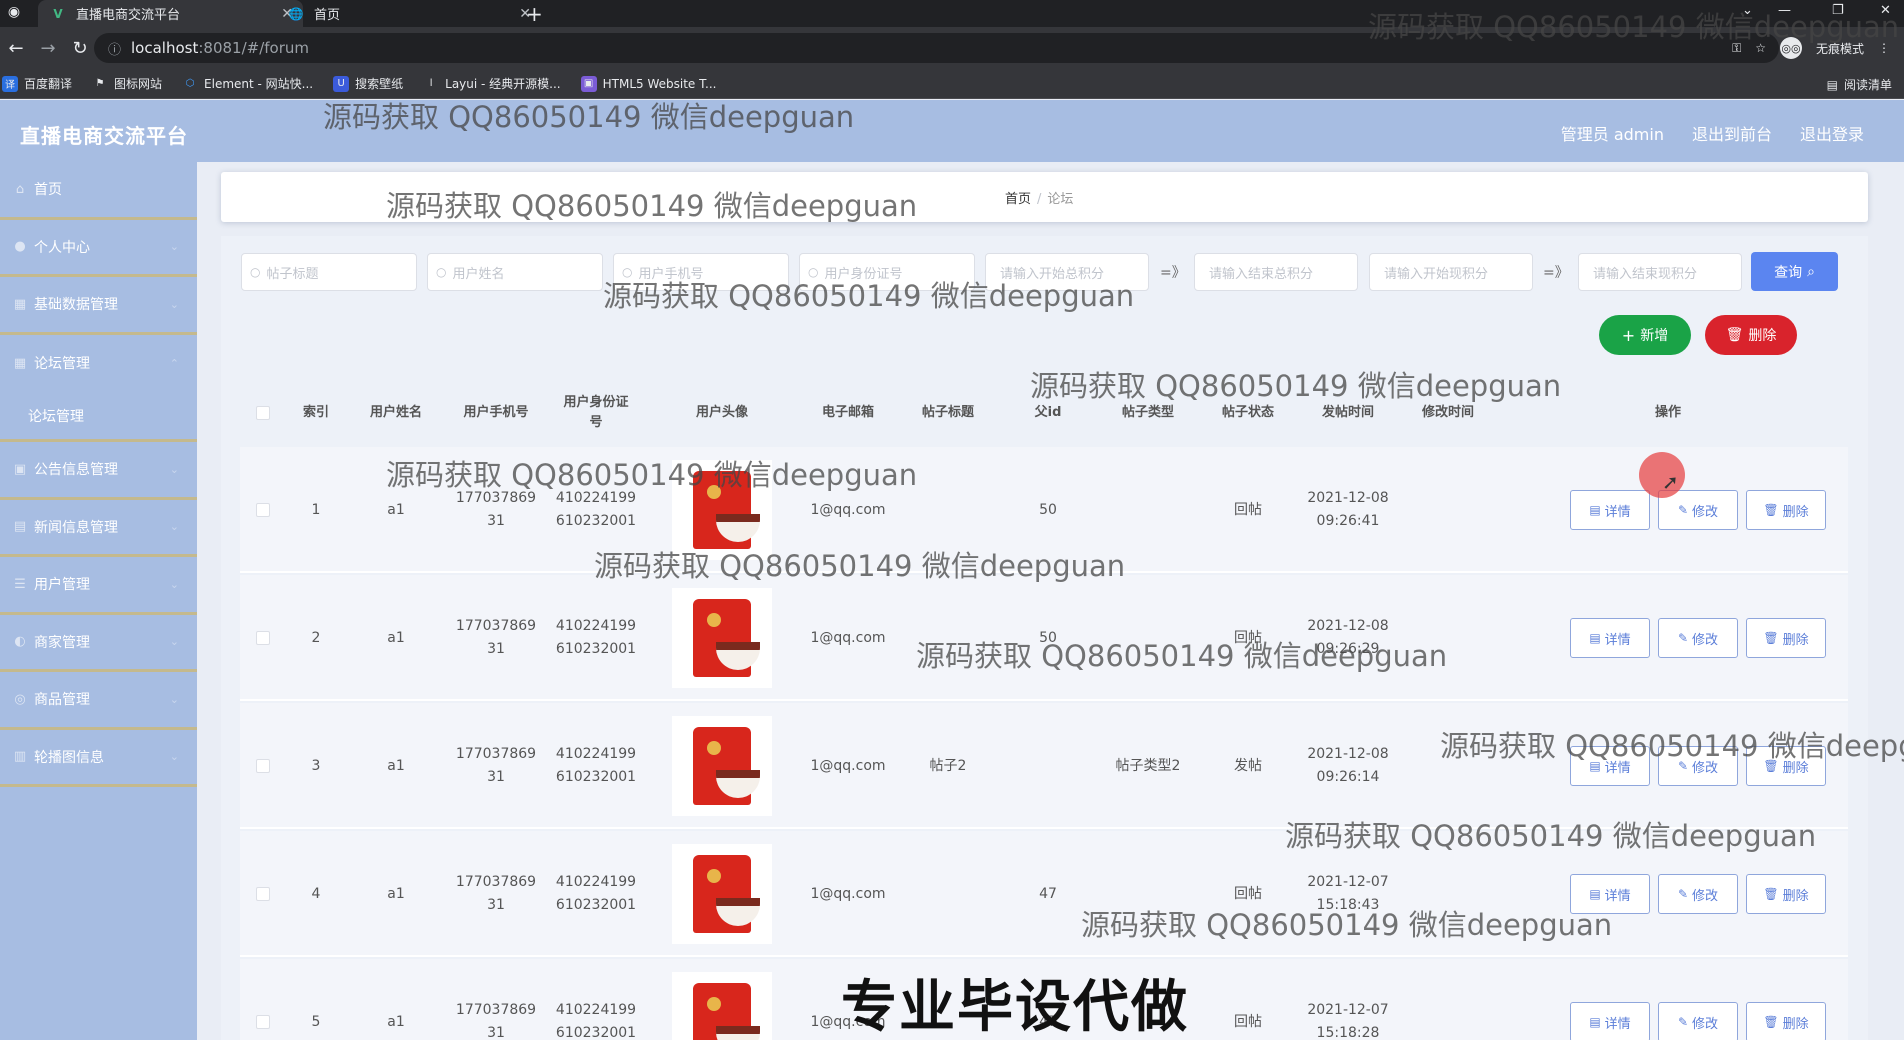 This screenshot has width=1904, height=1040. I want to click on add-button: + 新增, so click(1645, 335).